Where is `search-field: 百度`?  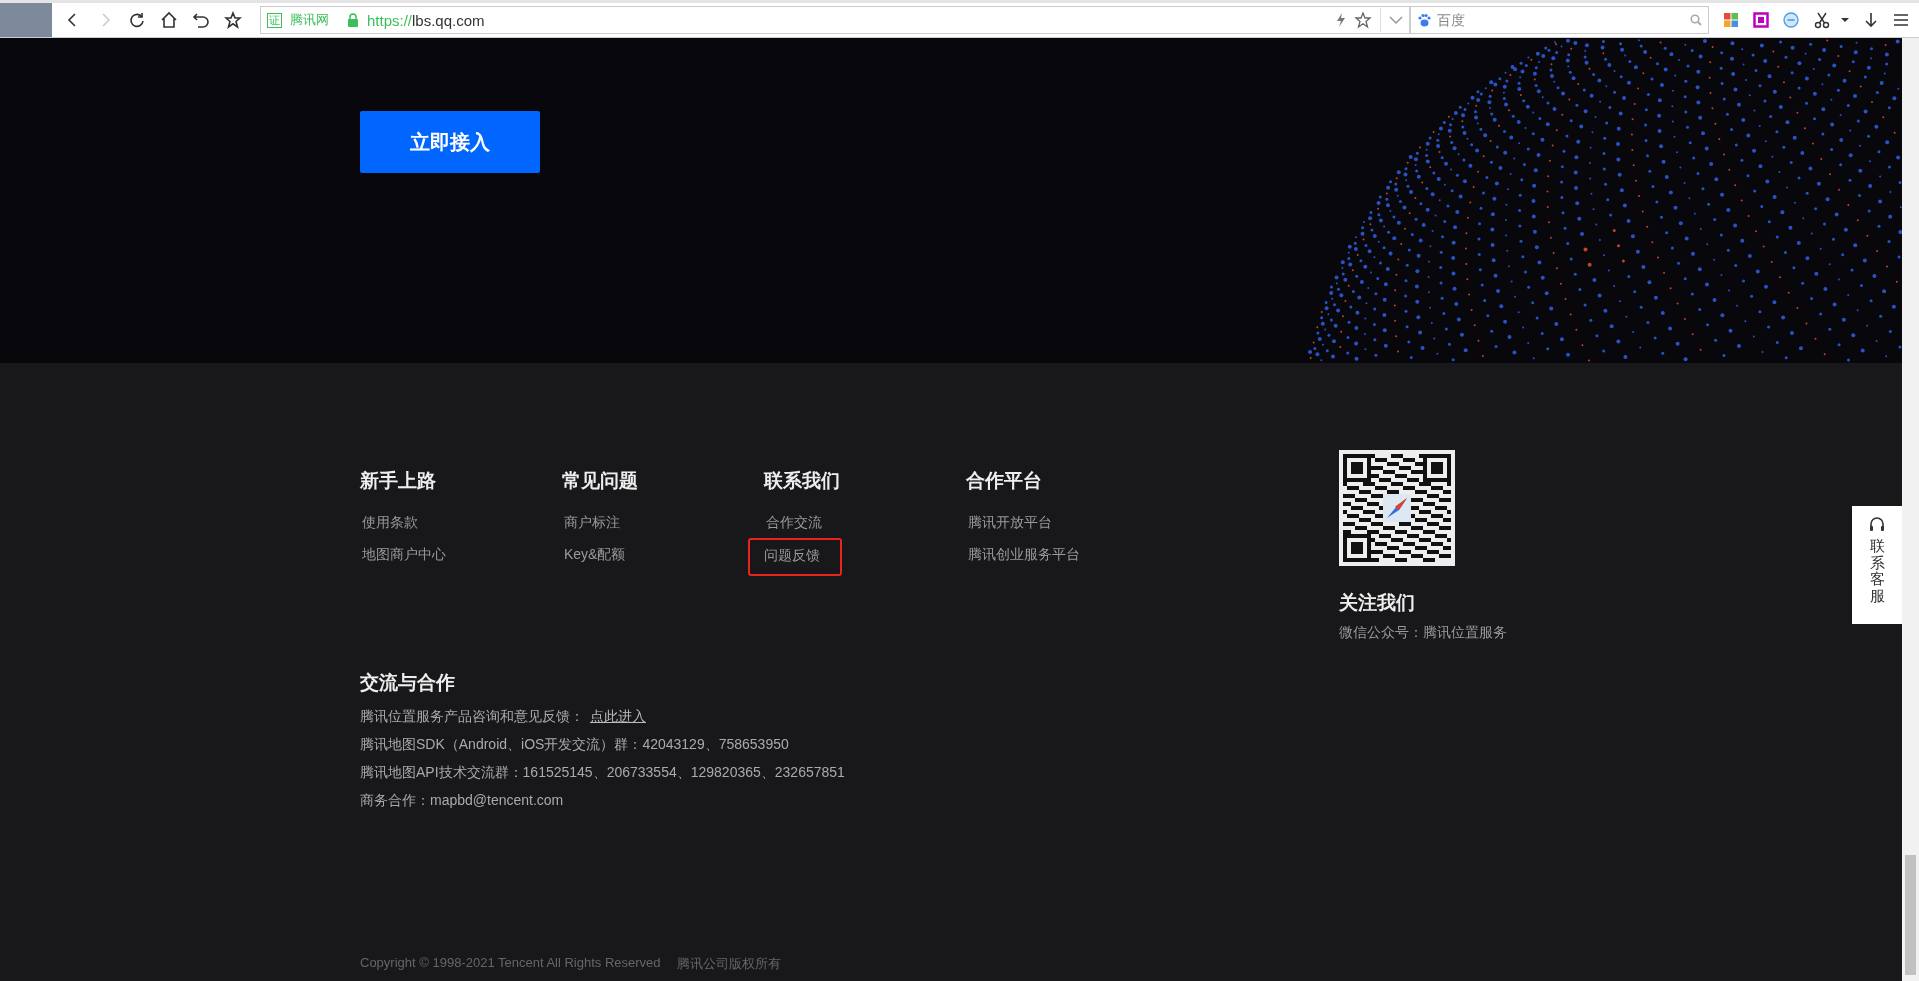
search-field: 百度 is located at coordinates (1559, 20).